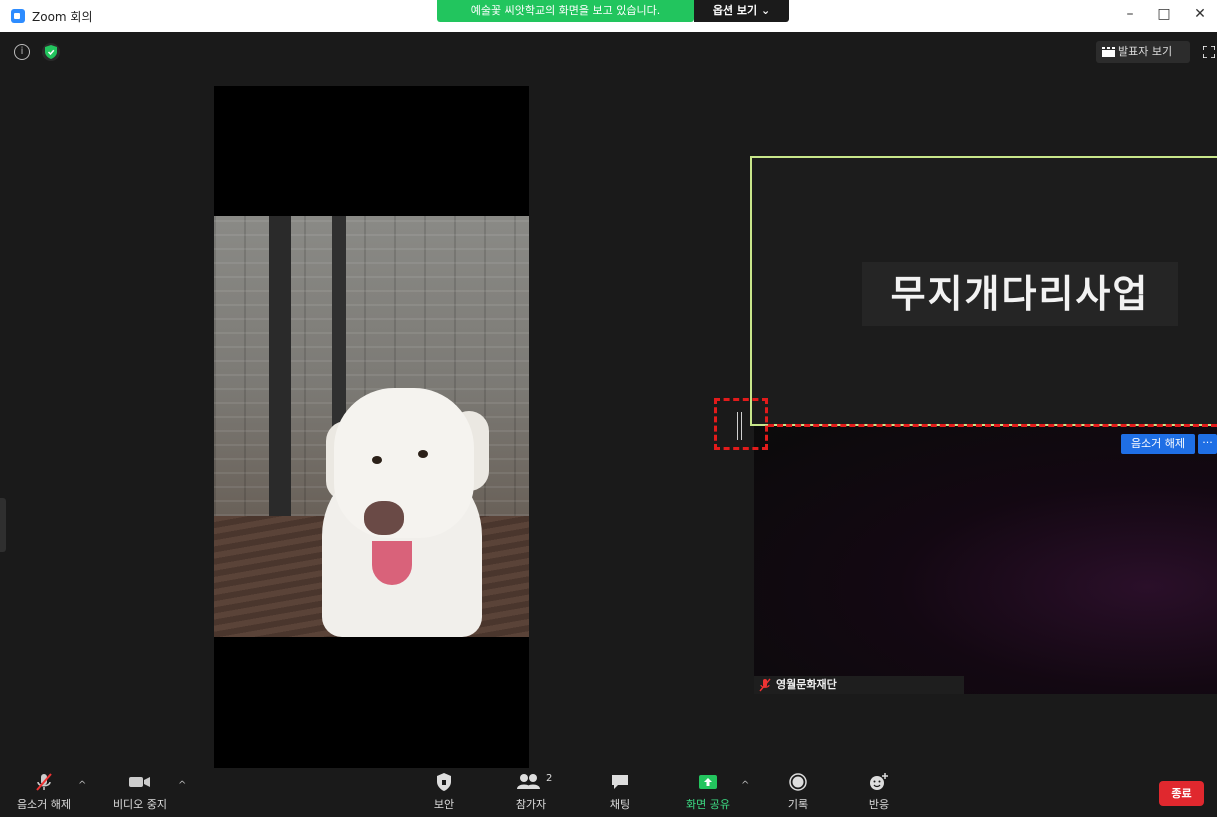 The height and width of the screenshot is (817, 1217). What do you see at coordinates (528, 781) in the screenshot?
I see `participants-icon` at bounding box center [528, 781].